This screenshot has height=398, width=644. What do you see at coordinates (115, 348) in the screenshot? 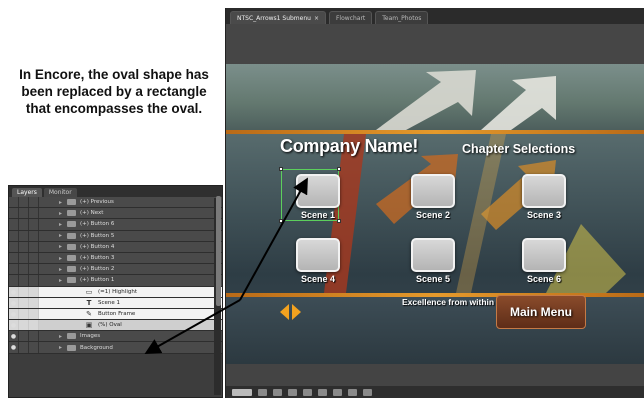
I see `layer-row: ● ▸ Background` at bounding box center [115, 348].